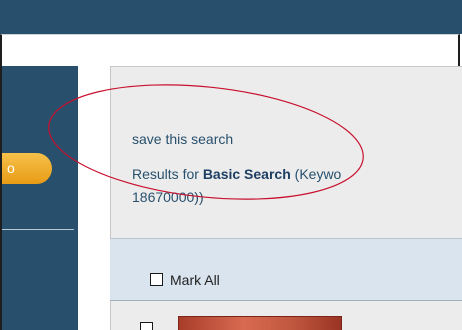 The height and width of the screenshot is (330, 462). What do you see at coordinates (247, 174) in the screenshot?
I see `search-type-label: Basic Search` at bounding box center [247, 174].